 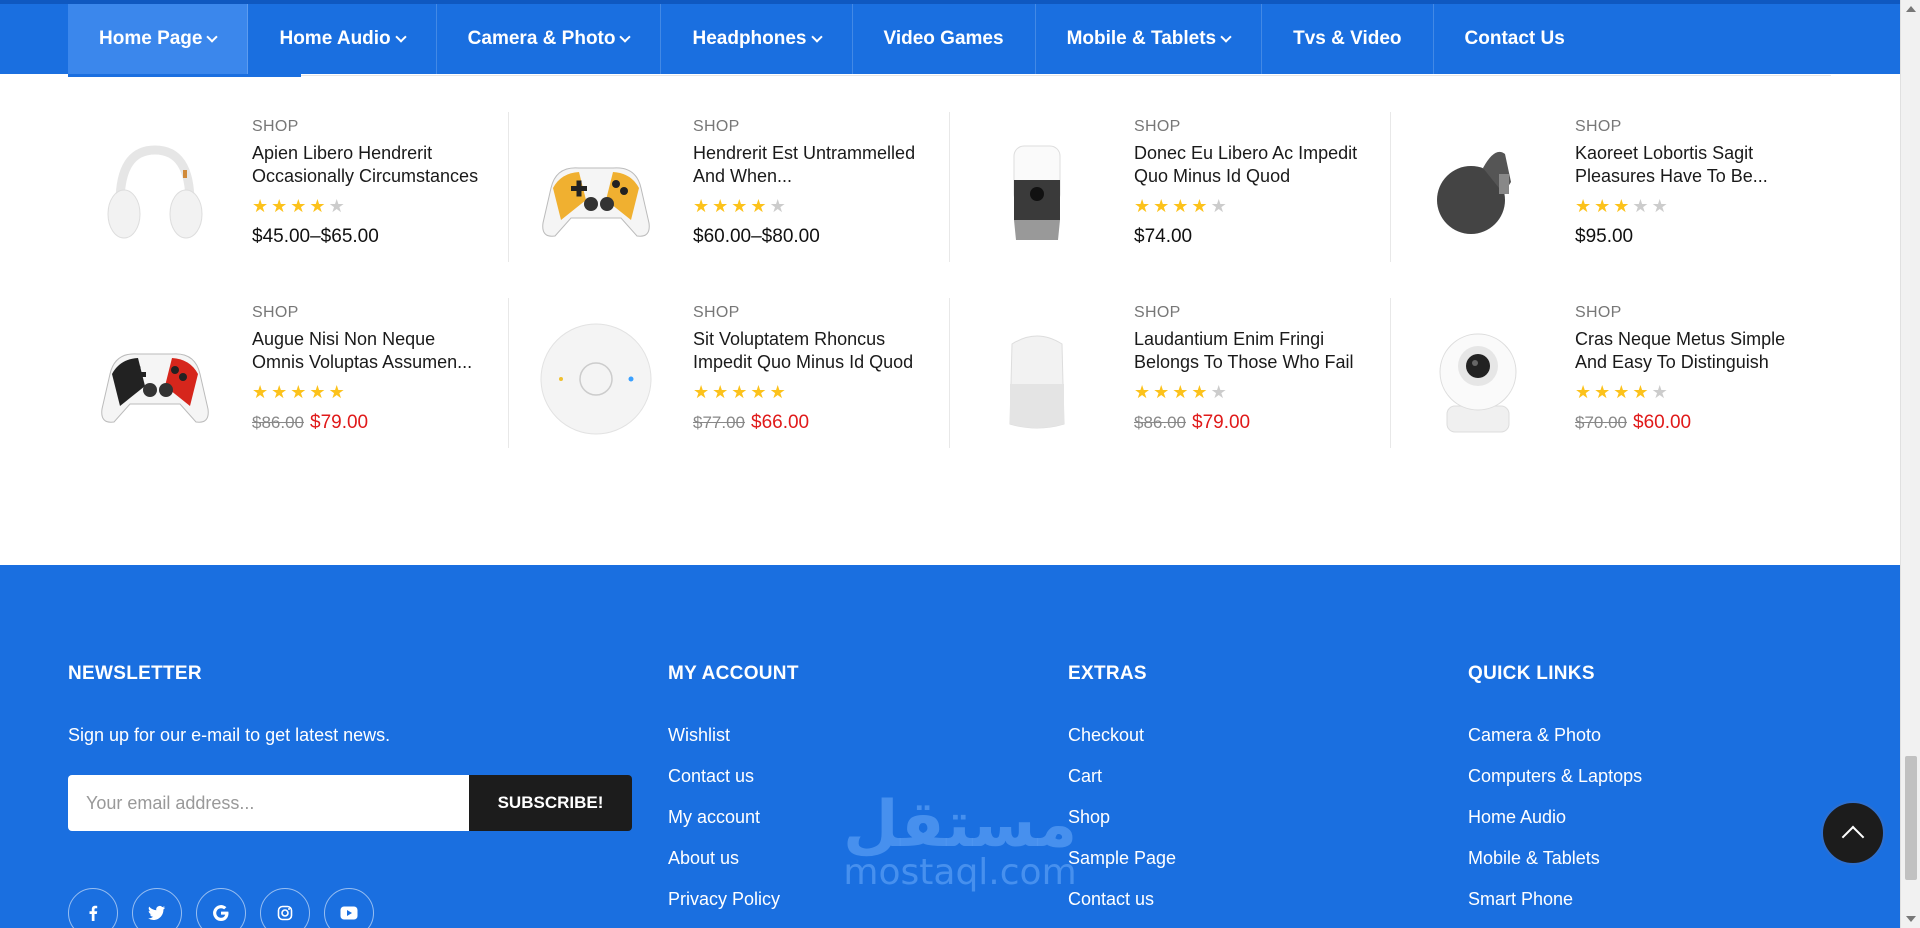 I want to click on footer-link-wishlist: Wishlist, so click(x=733, y=745).